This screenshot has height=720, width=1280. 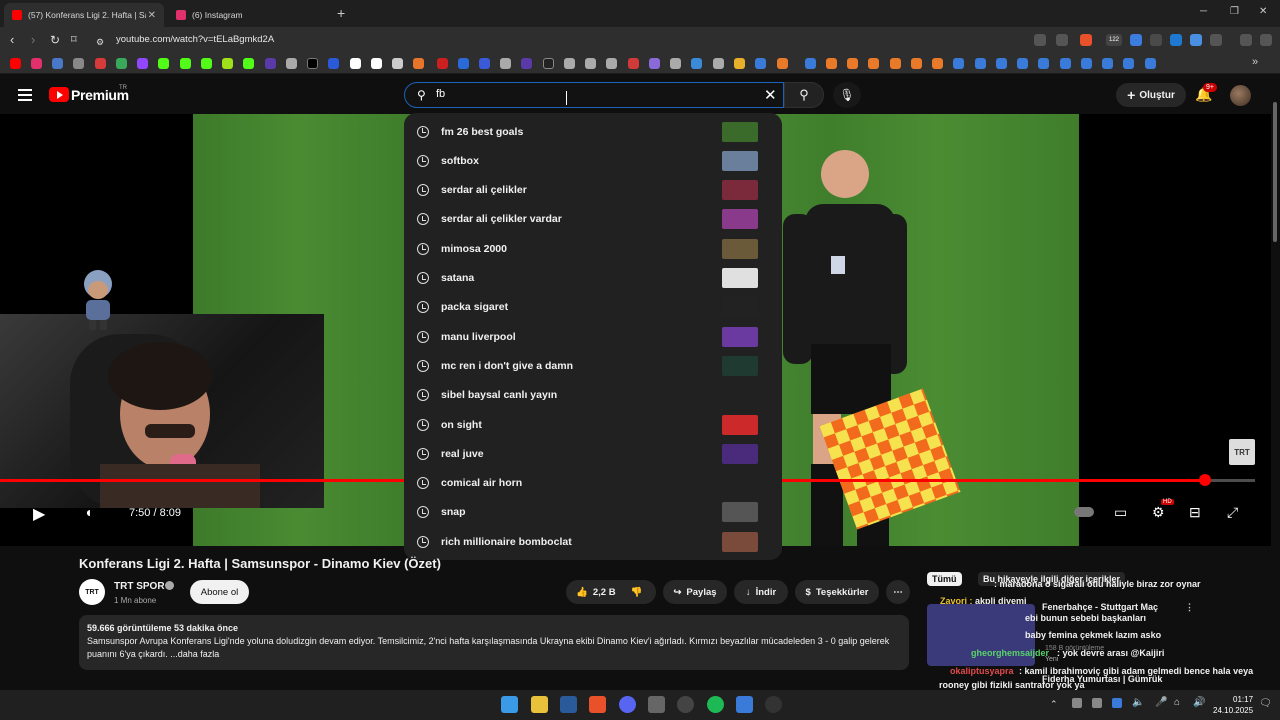 I want to click on volume-icon: 🔊, so click(x=1199, y=702).